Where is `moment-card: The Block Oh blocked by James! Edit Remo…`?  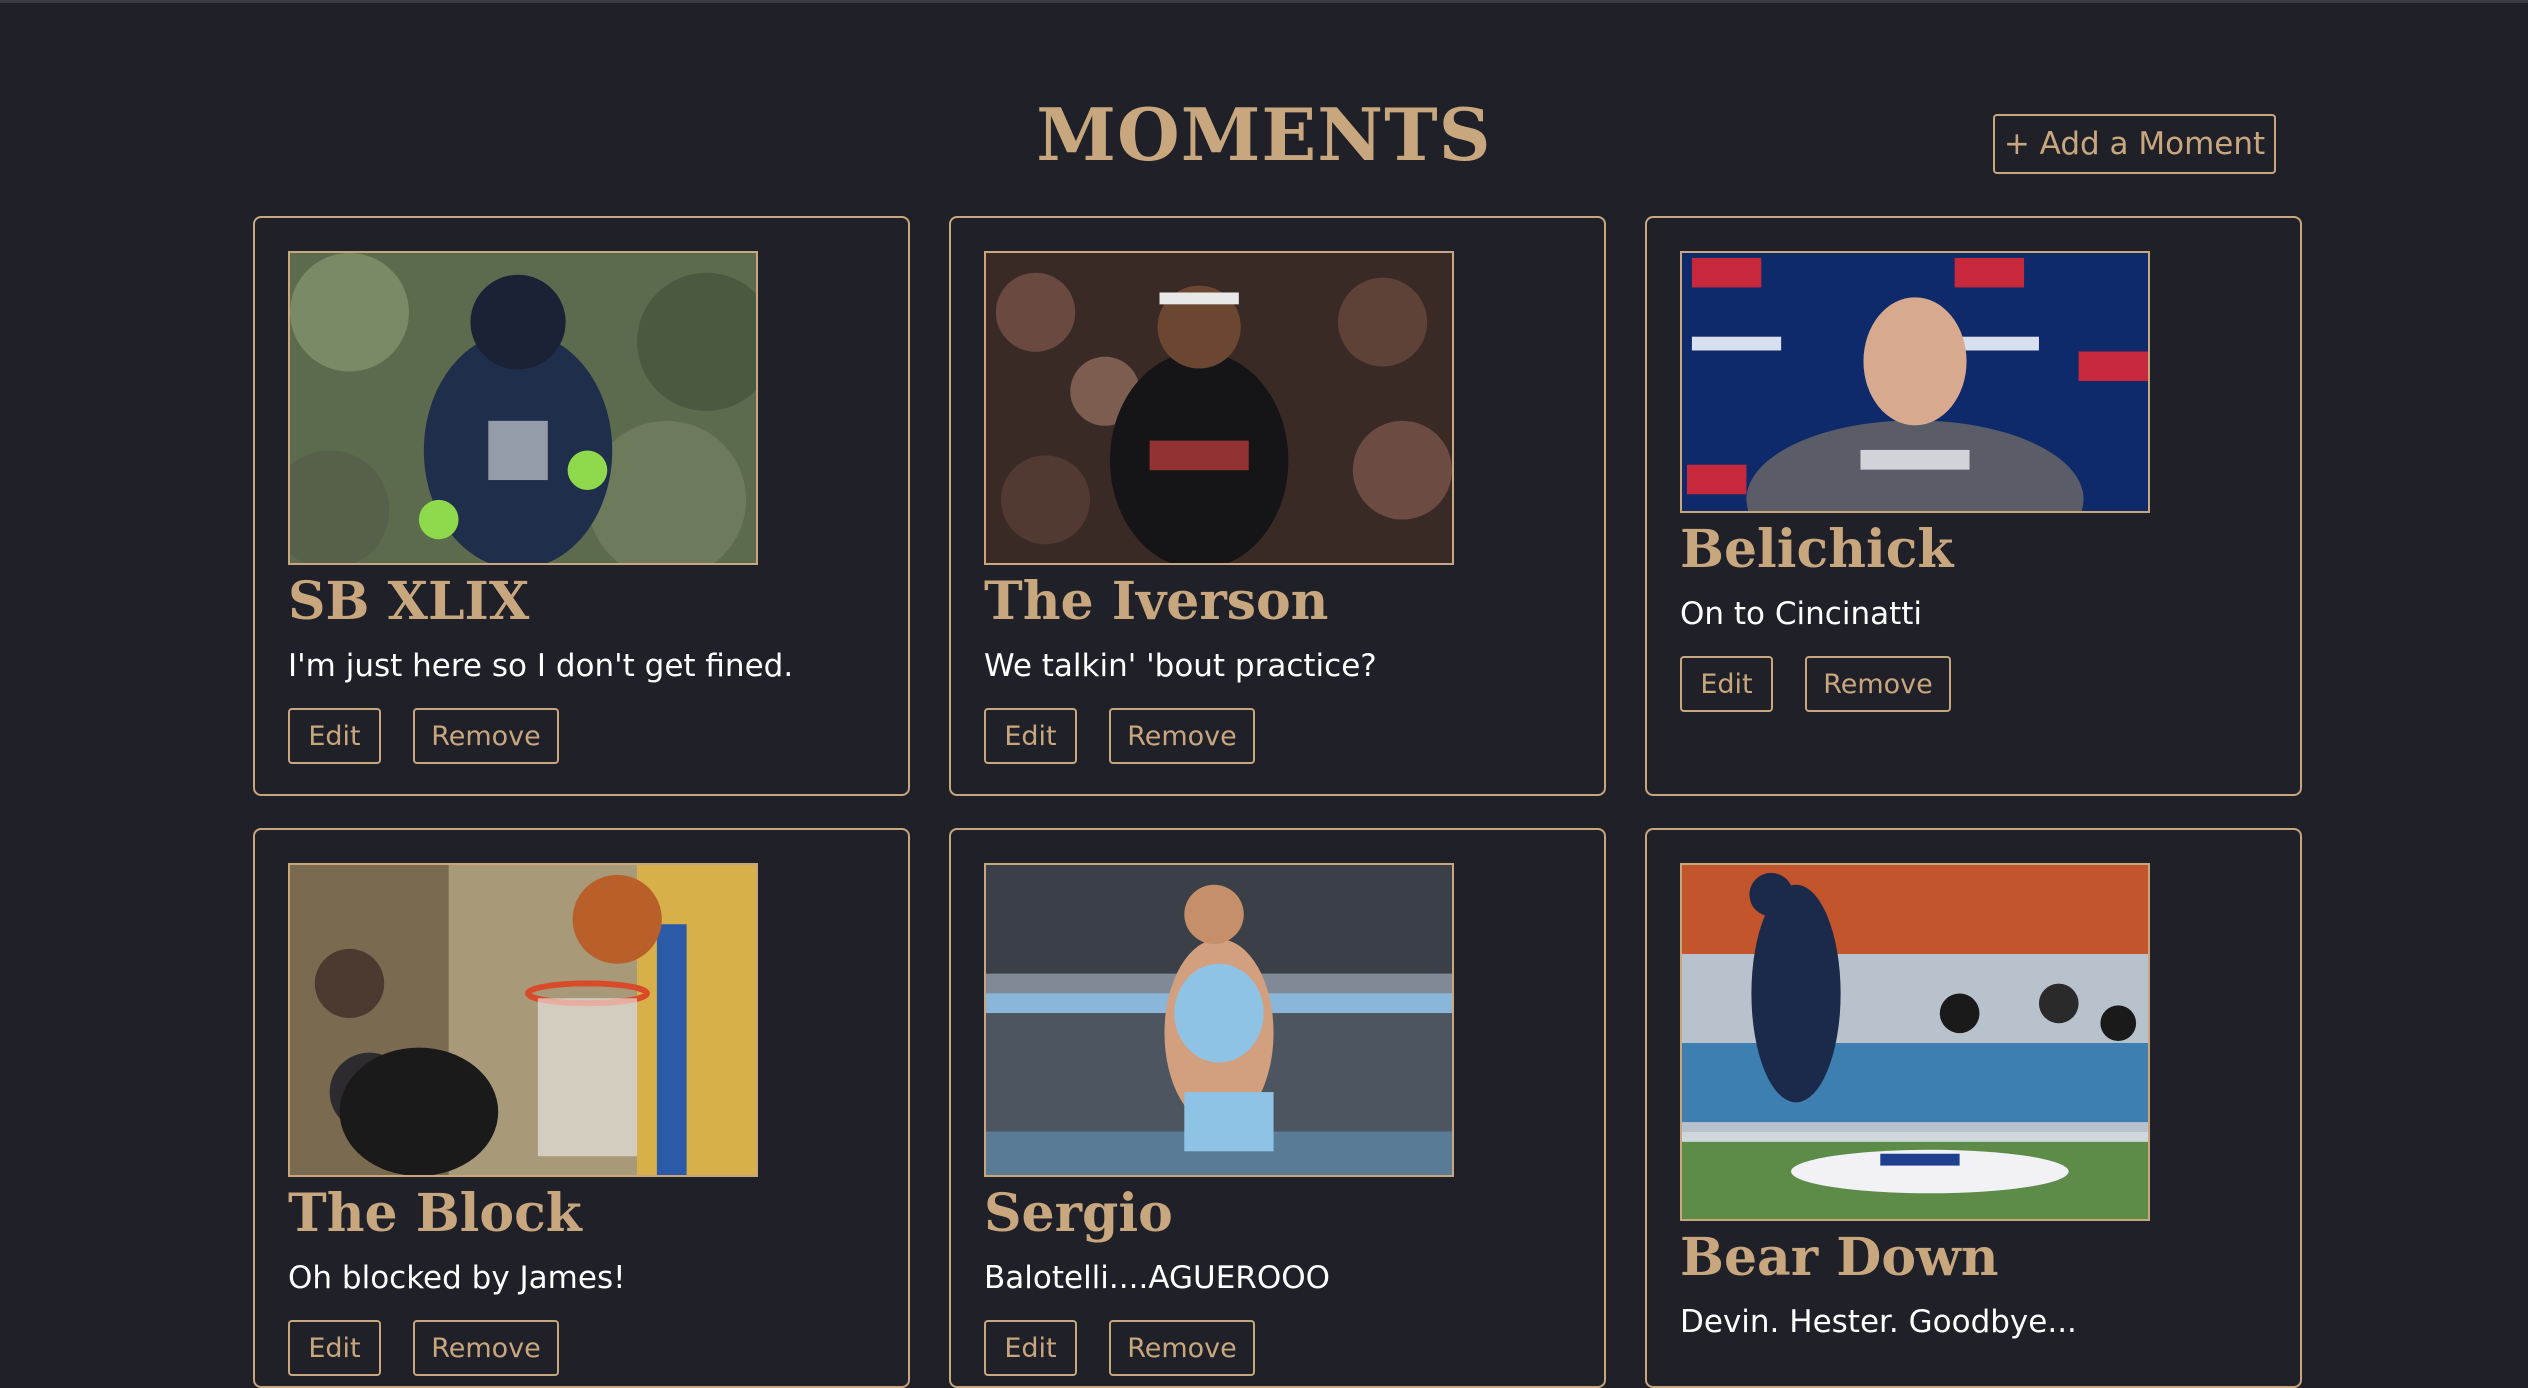 moment-card: The Block Oh blocked by James! Edit Remo… is located at coordinates (581, 1108).